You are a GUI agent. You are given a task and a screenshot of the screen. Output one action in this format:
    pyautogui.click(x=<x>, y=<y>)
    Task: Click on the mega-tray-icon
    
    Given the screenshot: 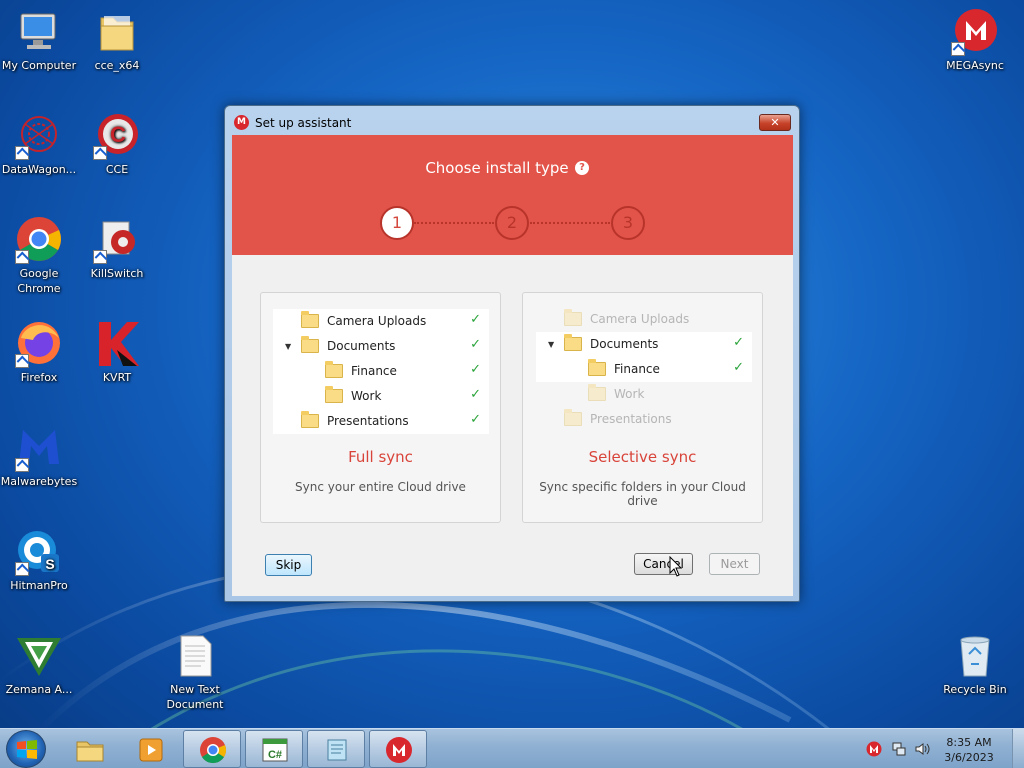 What is the action you would take?
    pyautogui.click(x=874, y=749)
    